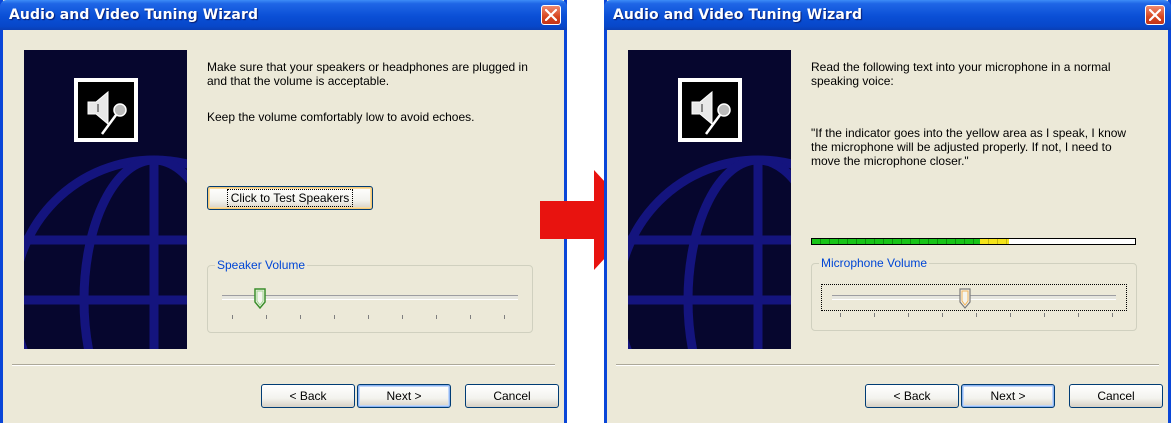 The width and height of the screenshot is (1171, 423). I want to click on test-speakers-button: Click to Test Speakers, so click(290, 198).